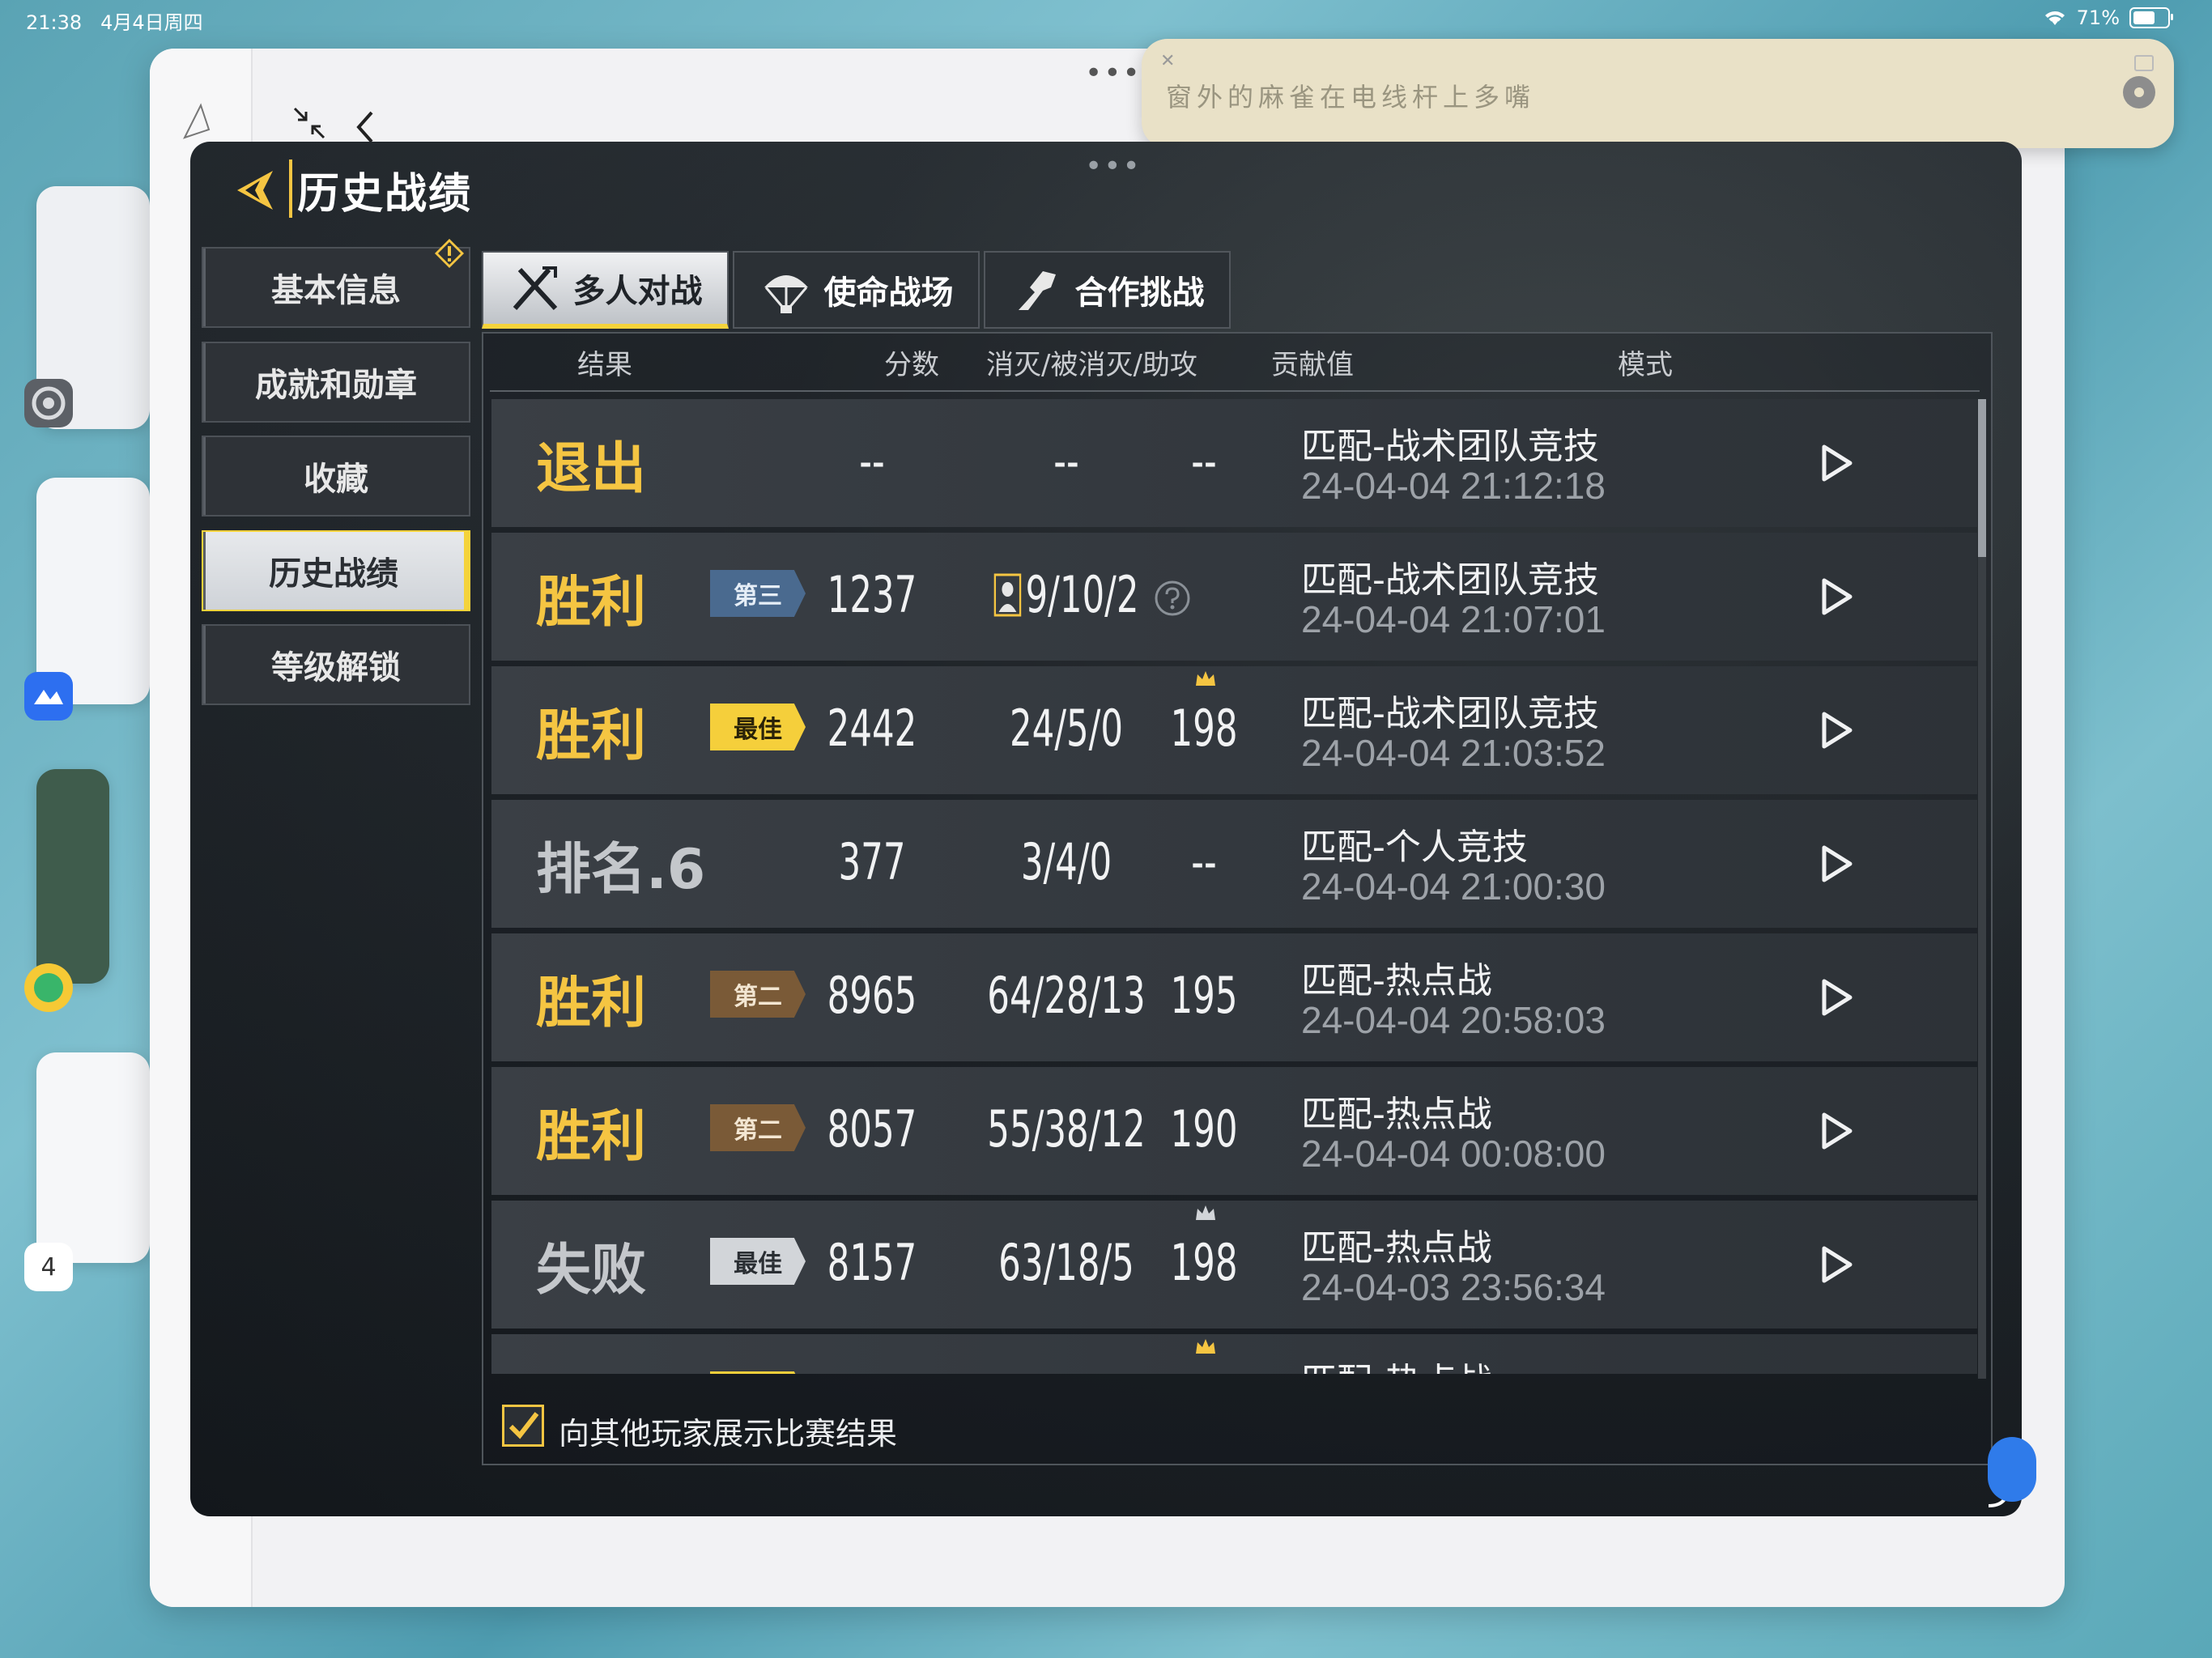  I want to click on tab-label: 多人对战, so click(637, 291).